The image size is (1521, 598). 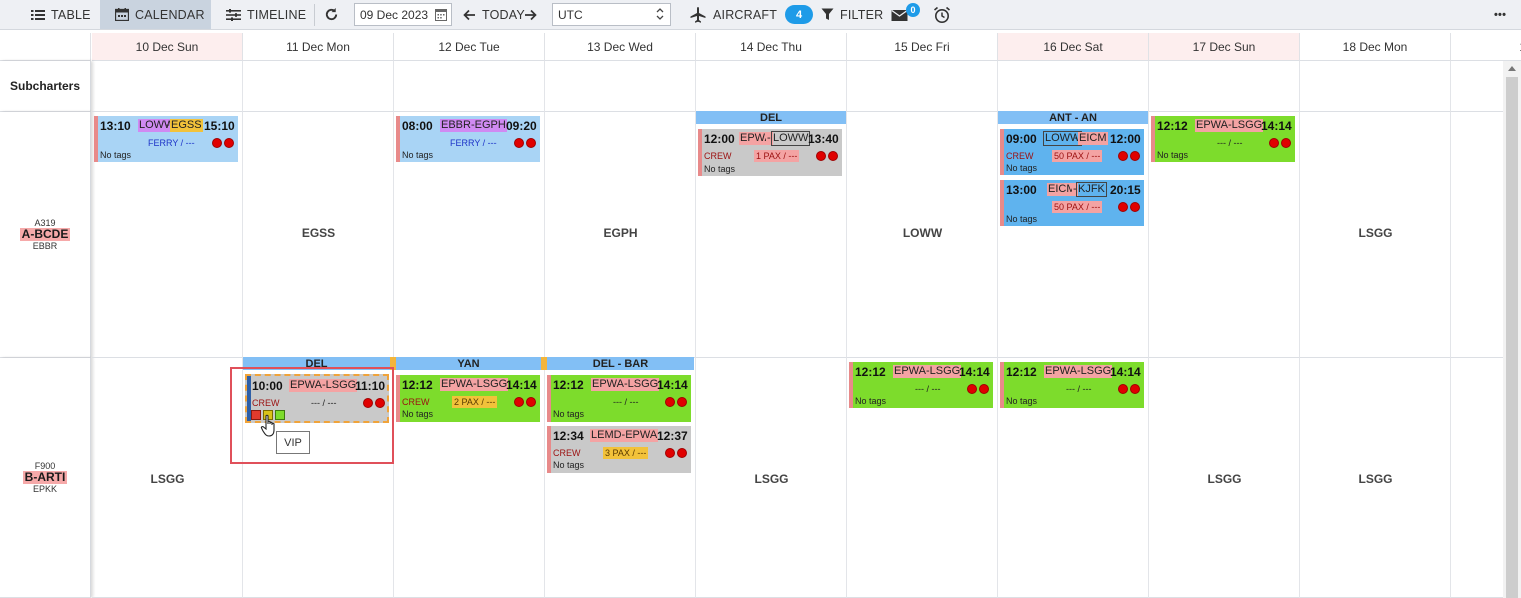 I want to click on refresh-icon, so click(x=331, y=14).